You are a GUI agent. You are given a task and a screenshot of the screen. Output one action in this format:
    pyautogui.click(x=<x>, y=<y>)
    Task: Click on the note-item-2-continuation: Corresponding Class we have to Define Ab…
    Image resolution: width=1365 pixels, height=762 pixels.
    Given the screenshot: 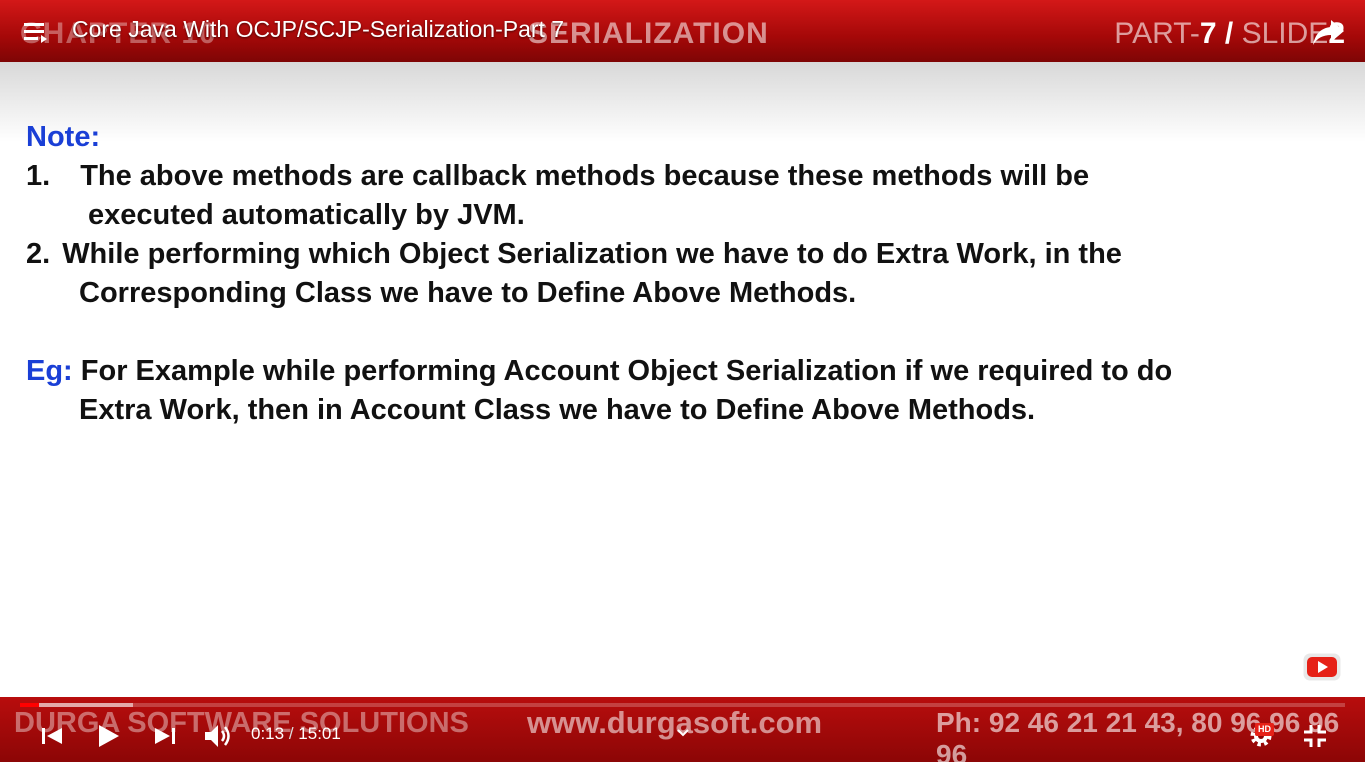 What is the action you would take?
    pyautogui.click(x=468, y=293)
    